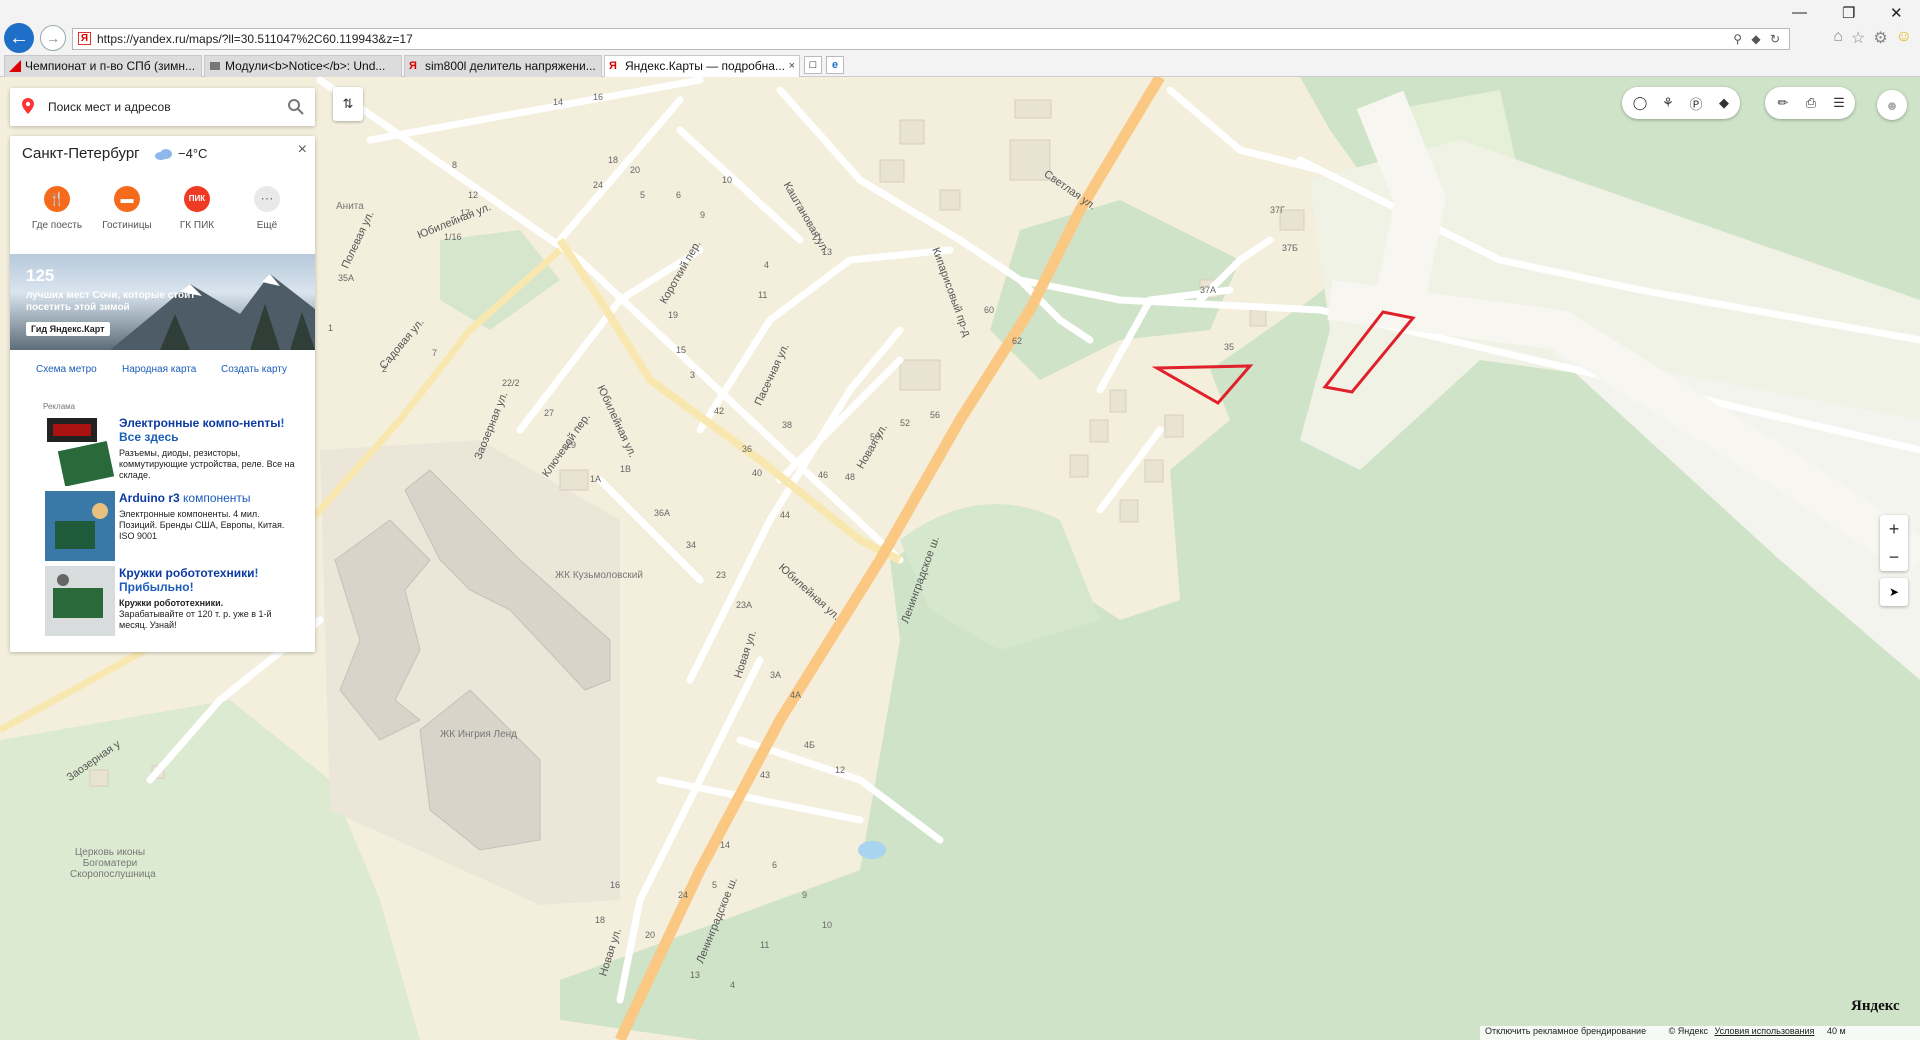  What do you see at coordinates (81, 153) in the screenshot?
I see `city-name: Санкт-Петербург` at bounding box center [81, 153].